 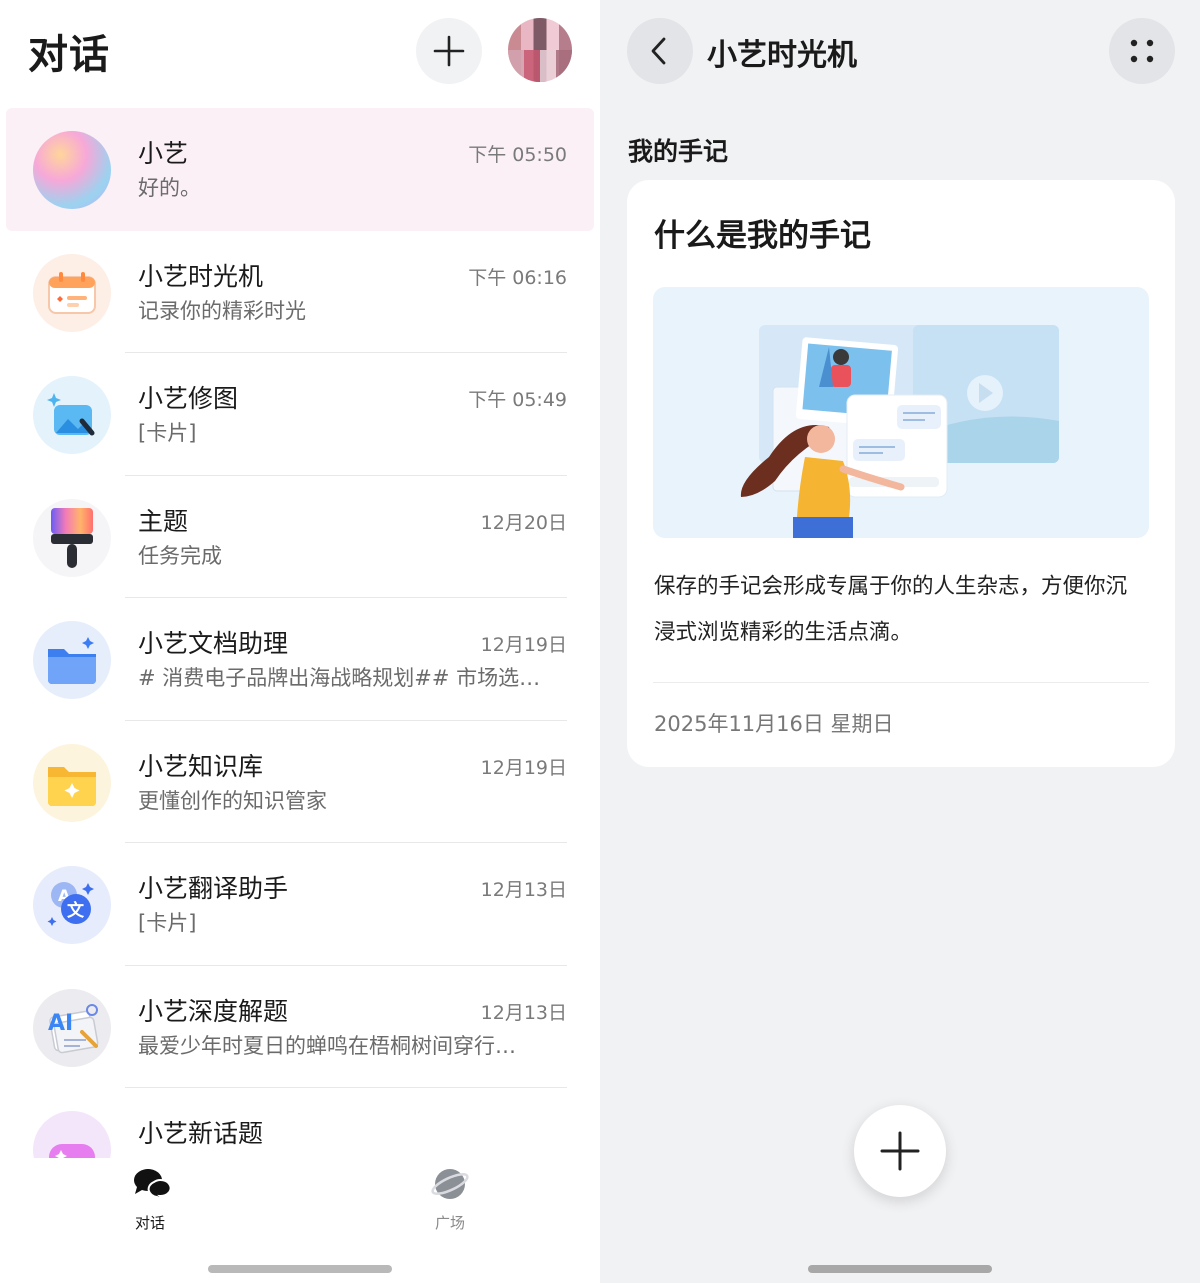 I want to click on new-conversation-button, so click(x=449, y=51).